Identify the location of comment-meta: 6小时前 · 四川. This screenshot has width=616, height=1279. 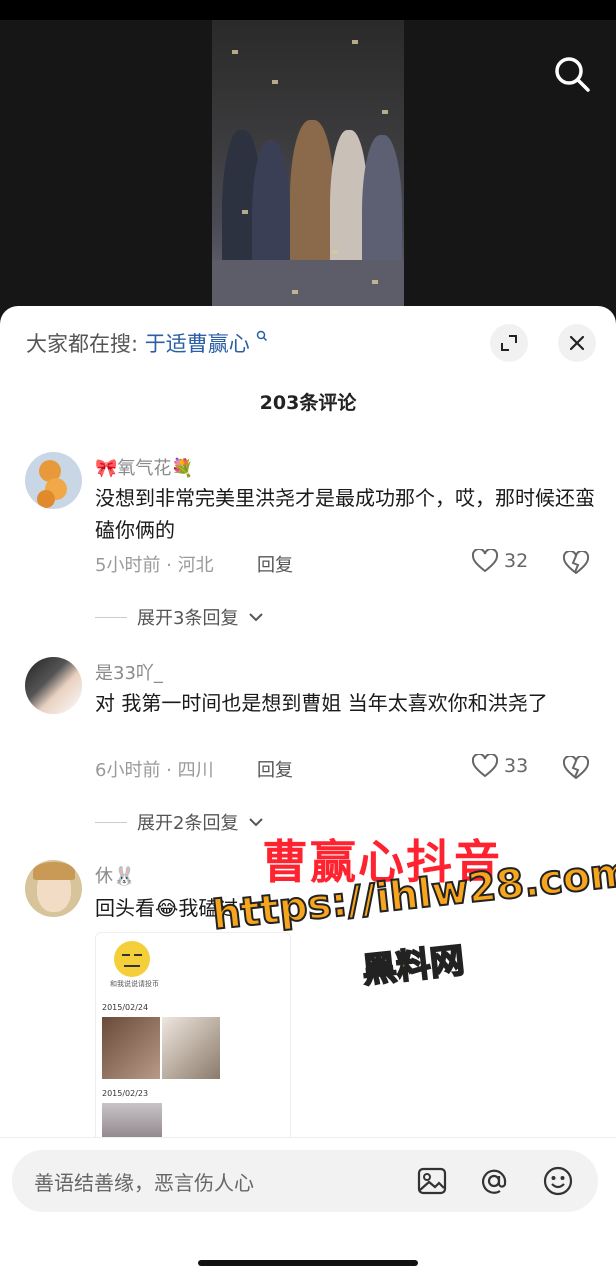
(154, 770).